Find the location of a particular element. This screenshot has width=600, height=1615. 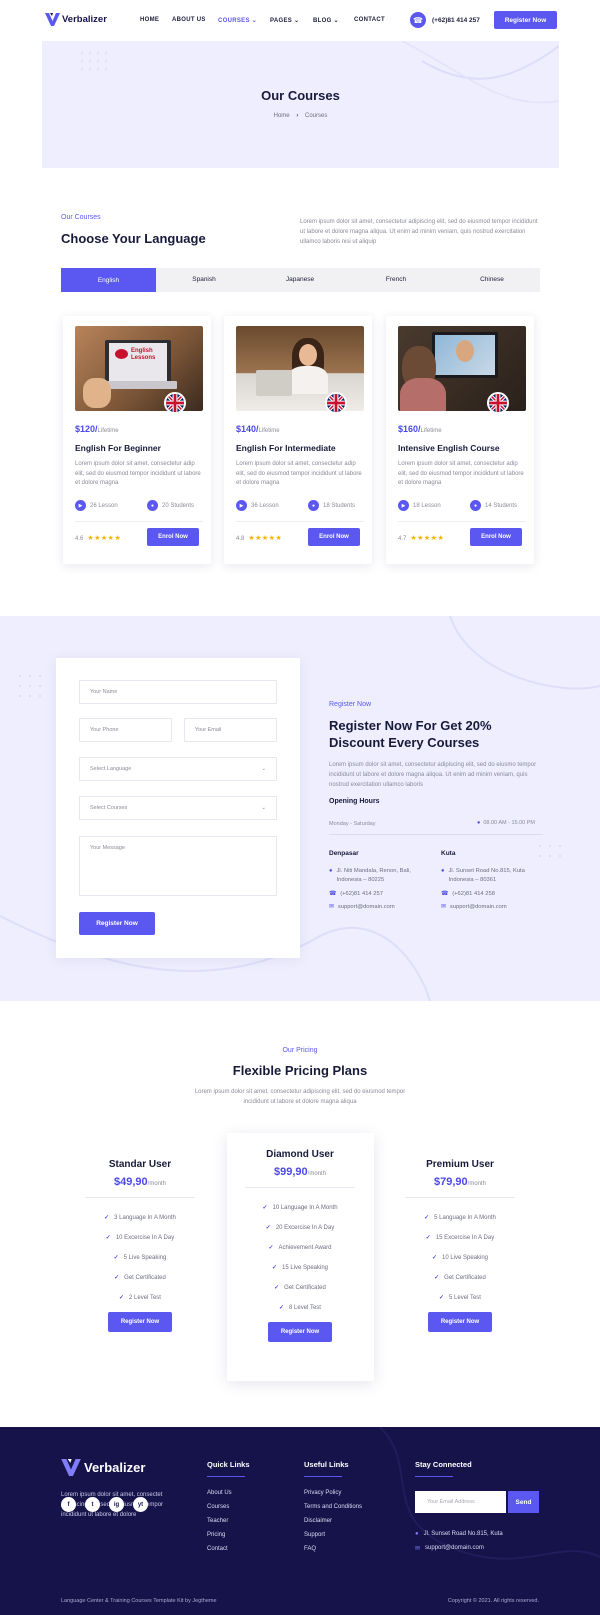

phone-field: Your Phone is located at coordinates (125, 730).